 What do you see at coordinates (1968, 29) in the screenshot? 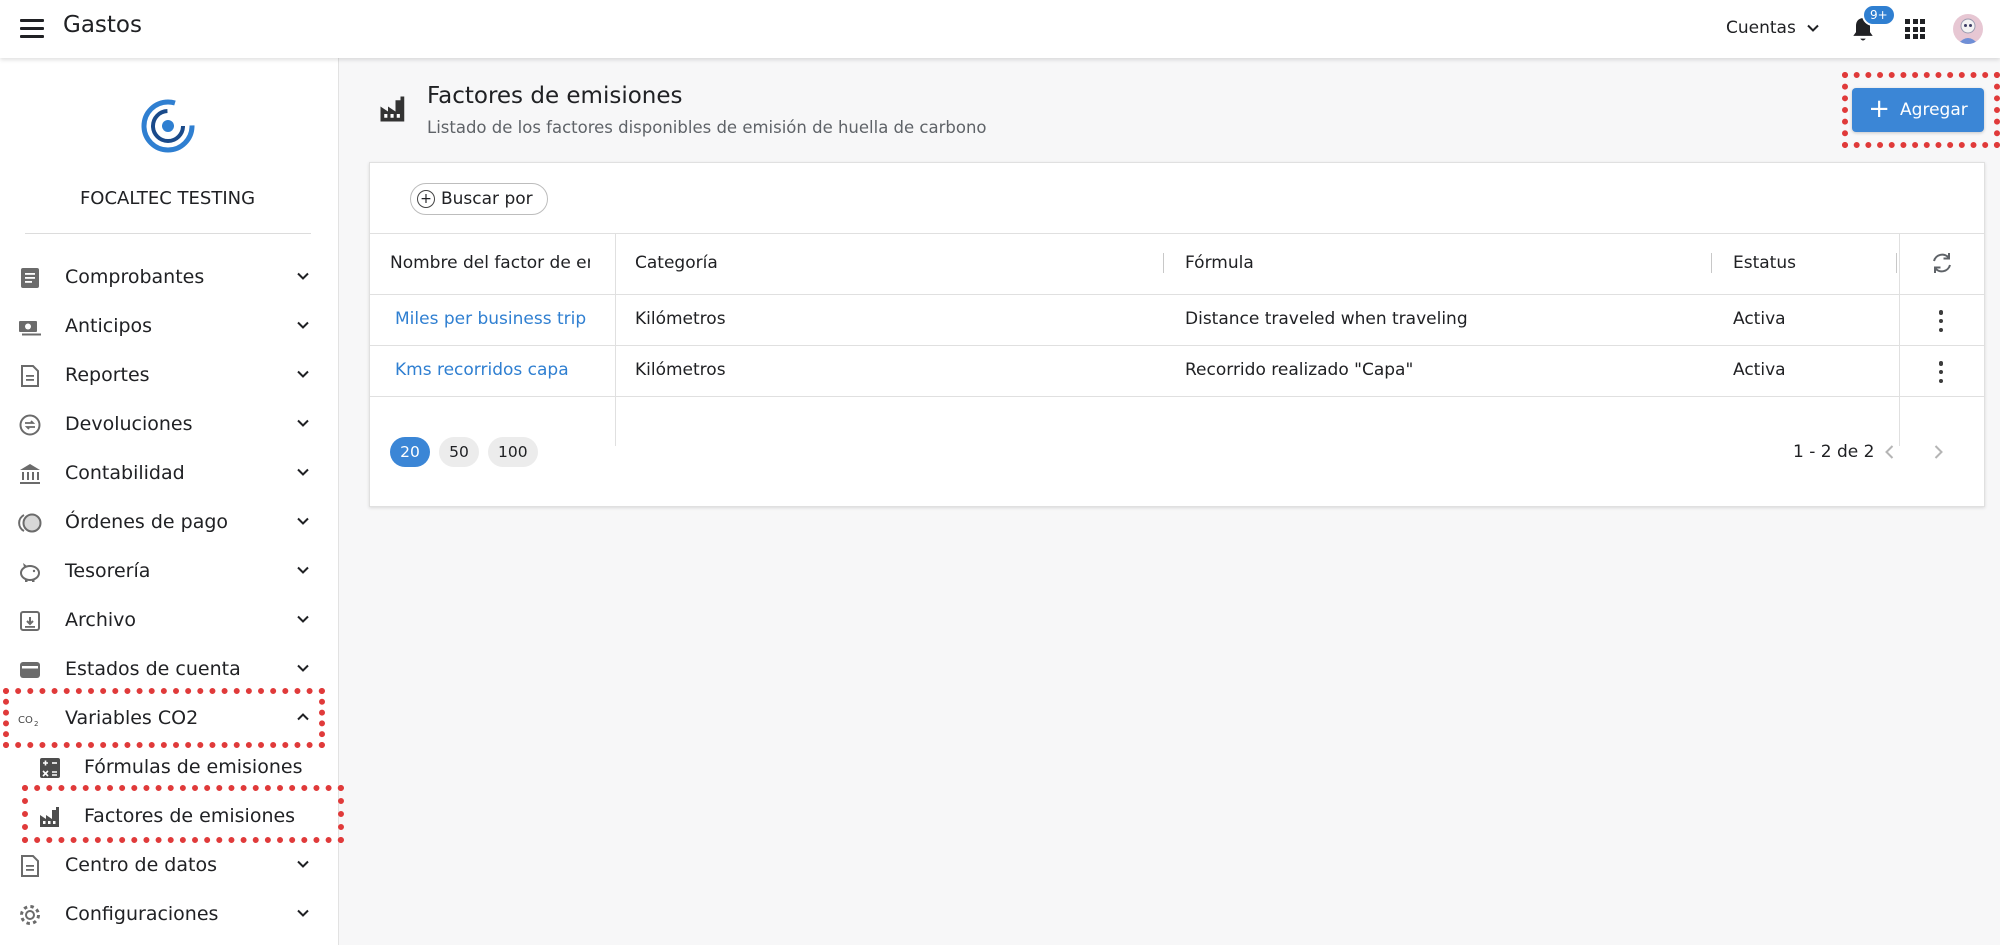
I see `avatar` at bounding box center [1968, 29].